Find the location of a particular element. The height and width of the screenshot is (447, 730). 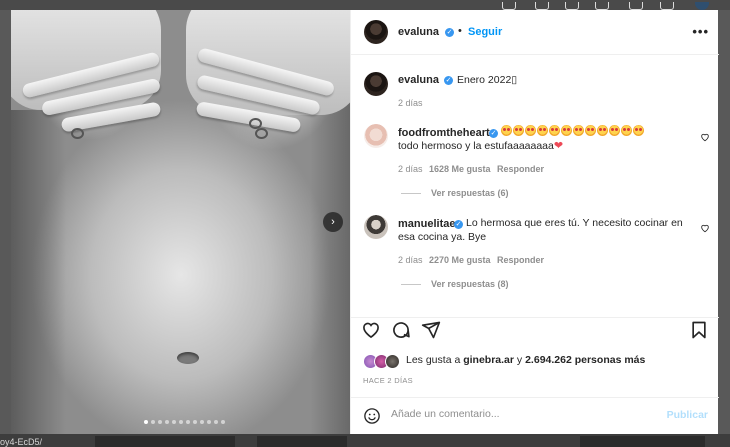

carousel-next-button: › is located at coordinates (333, 222).